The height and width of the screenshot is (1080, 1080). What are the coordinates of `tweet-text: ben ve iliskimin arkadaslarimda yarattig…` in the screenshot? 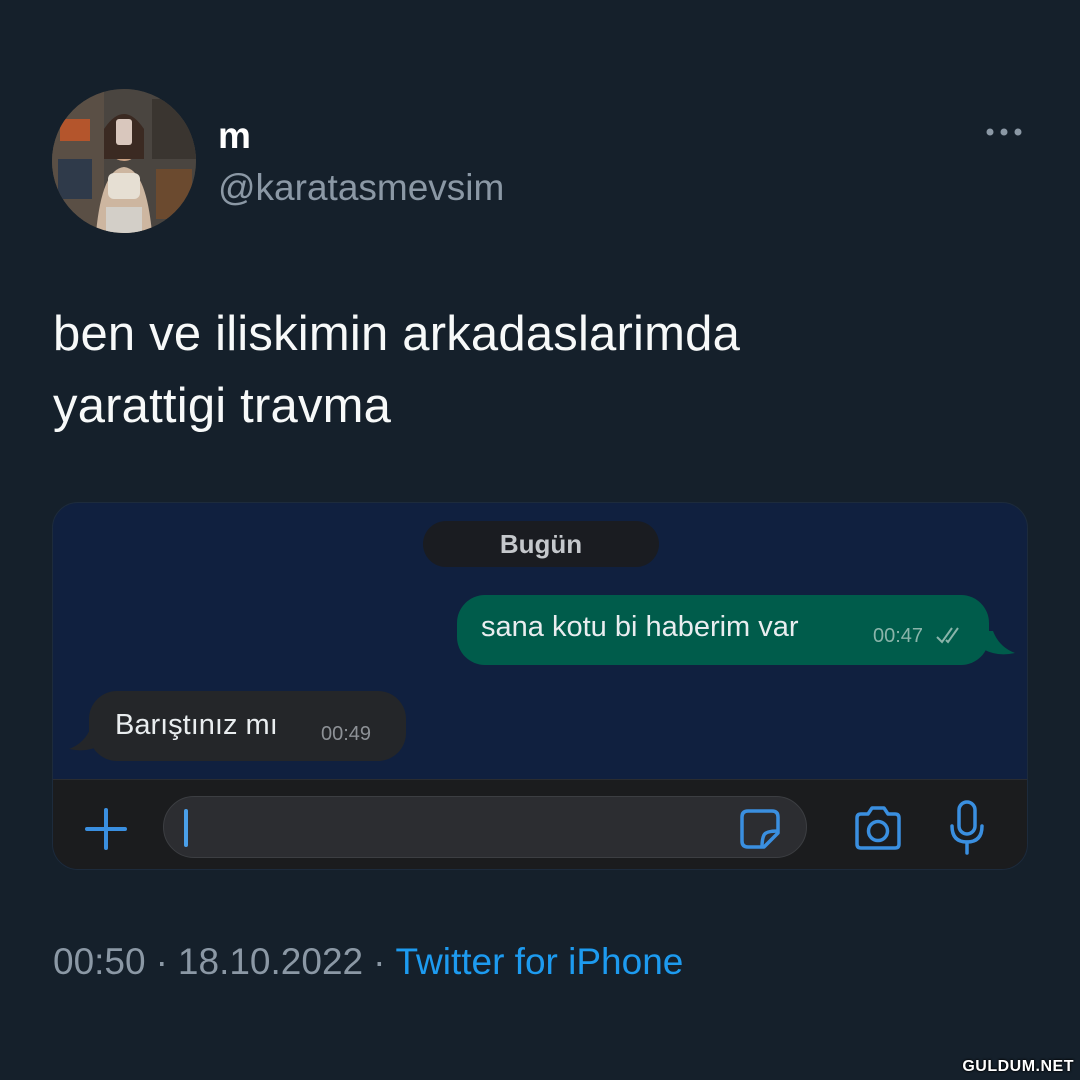 It's located at (543, 370).